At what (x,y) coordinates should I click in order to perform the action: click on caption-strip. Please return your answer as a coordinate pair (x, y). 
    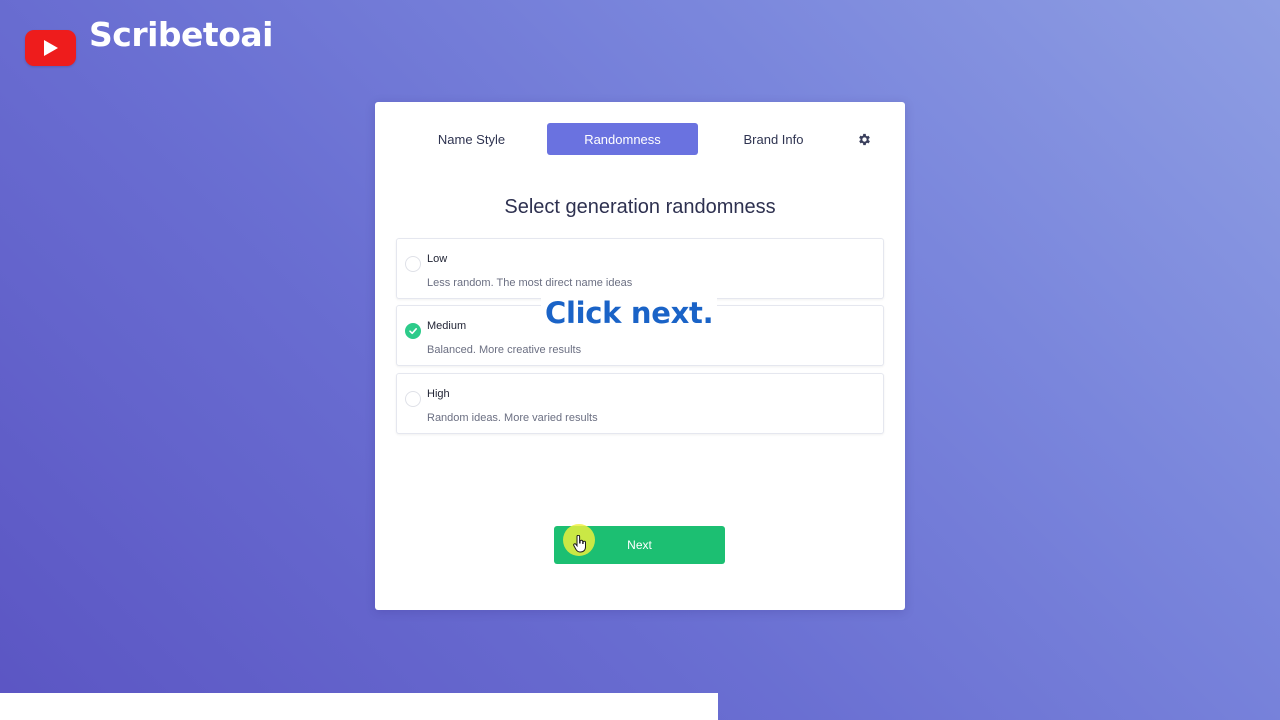
    Looking at the image, I should click on (359, 706).